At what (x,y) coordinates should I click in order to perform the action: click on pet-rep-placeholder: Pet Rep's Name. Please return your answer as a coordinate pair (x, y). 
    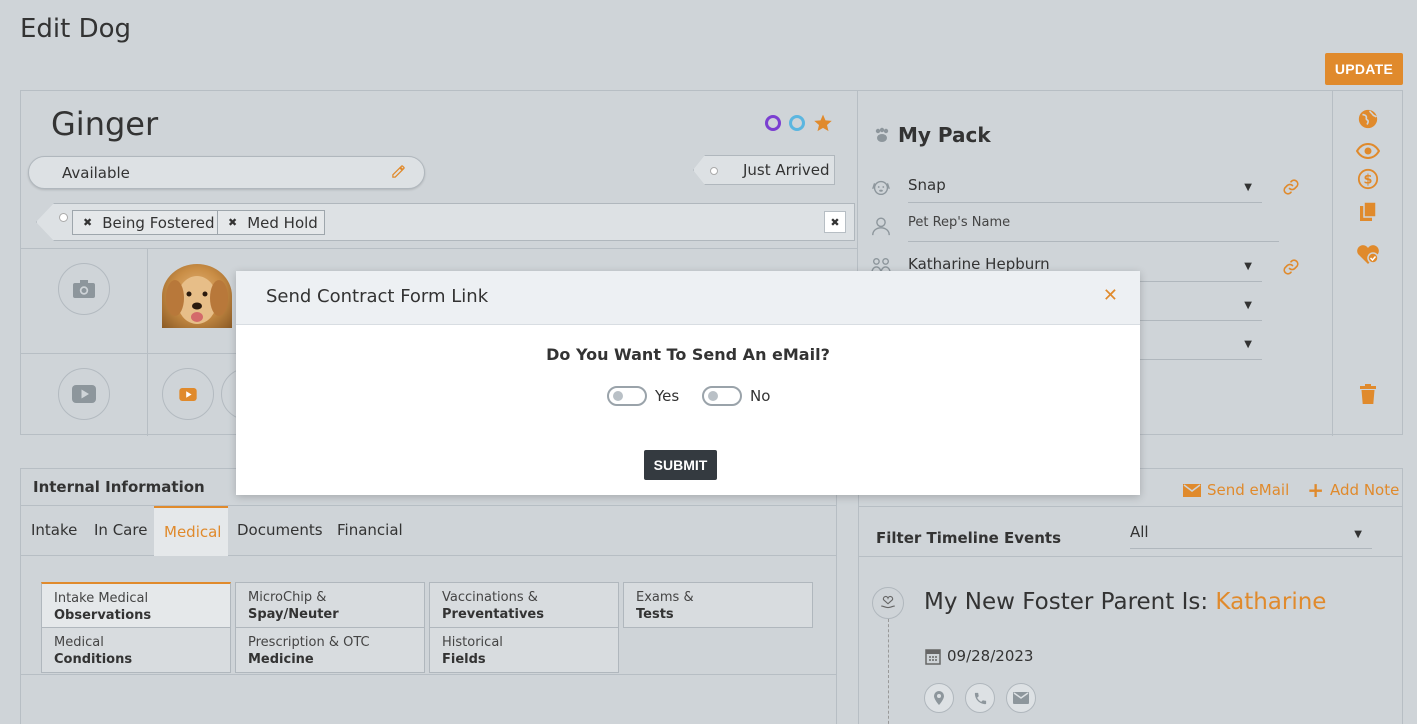
    Looking at the image, I should click on (959, 222).